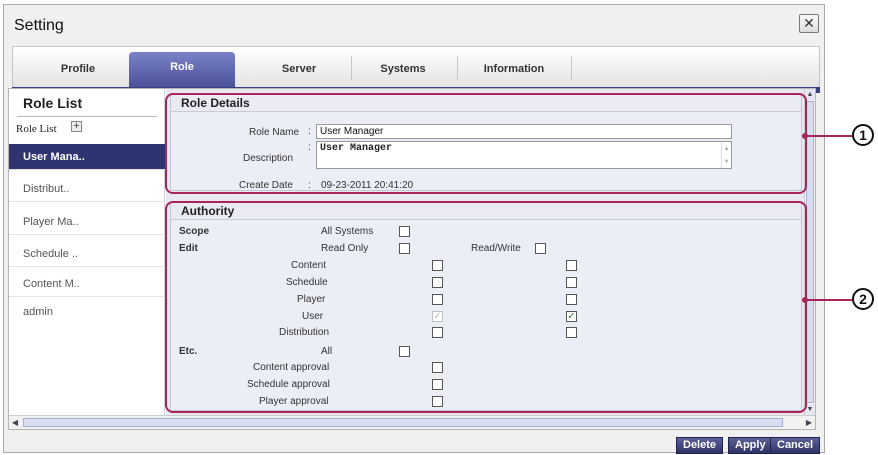  Describe the element at coordinates (809, 422) in the screenshot. I see `scroll-right-icon: ▶` at that location.